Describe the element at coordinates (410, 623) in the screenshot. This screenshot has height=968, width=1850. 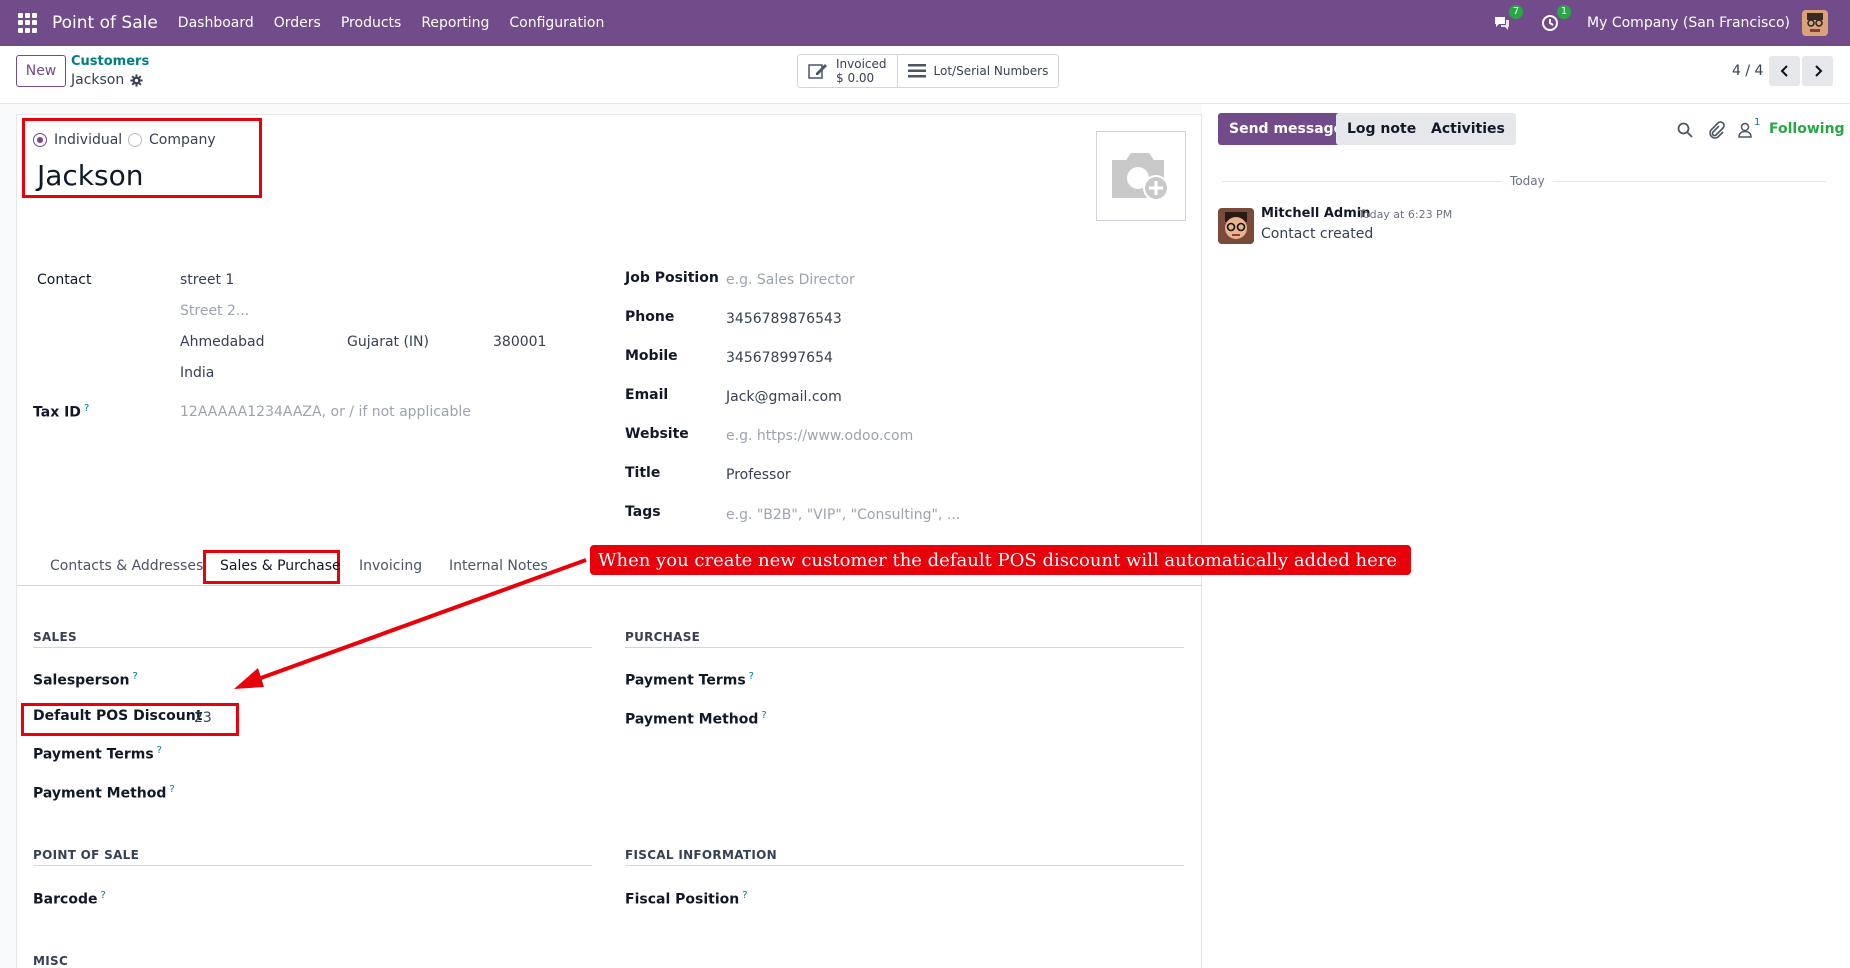
I see `annotation-arrow` at that location.